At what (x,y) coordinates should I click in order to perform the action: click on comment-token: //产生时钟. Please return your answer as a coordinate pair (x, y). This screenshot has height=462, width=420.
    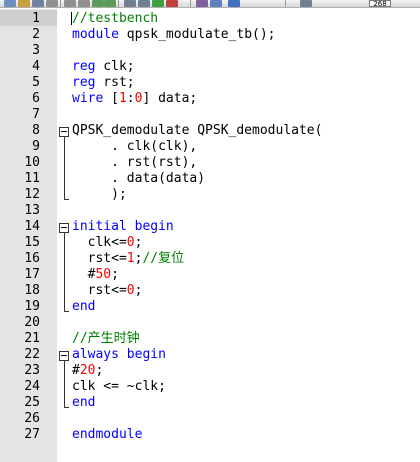
    Looking at the image, I should click on (106, 338).